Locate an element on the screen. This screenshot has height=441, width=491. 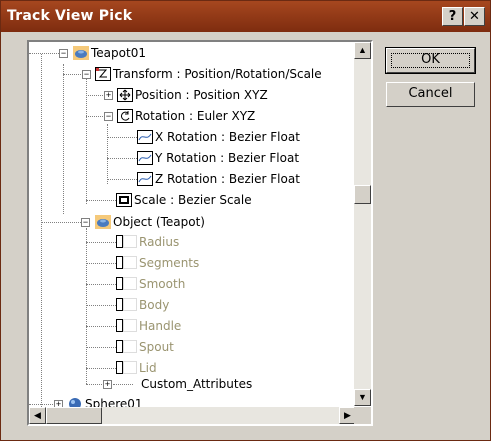
tree-item-z-rotation: Z Rotation : Bezier Float is located at coordinates (218, 179).